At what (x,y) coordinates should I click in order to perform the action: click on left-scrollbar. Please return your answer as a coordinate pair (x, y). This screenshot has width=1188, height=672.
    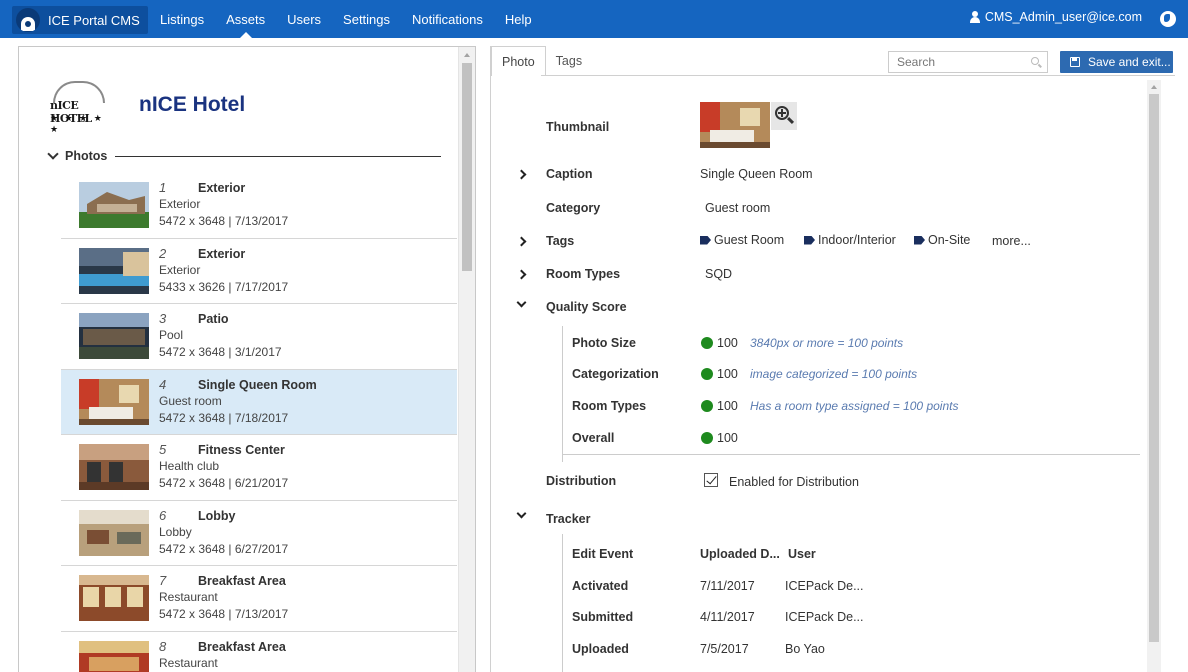
    Looking at the image, I should click on (466, 359).